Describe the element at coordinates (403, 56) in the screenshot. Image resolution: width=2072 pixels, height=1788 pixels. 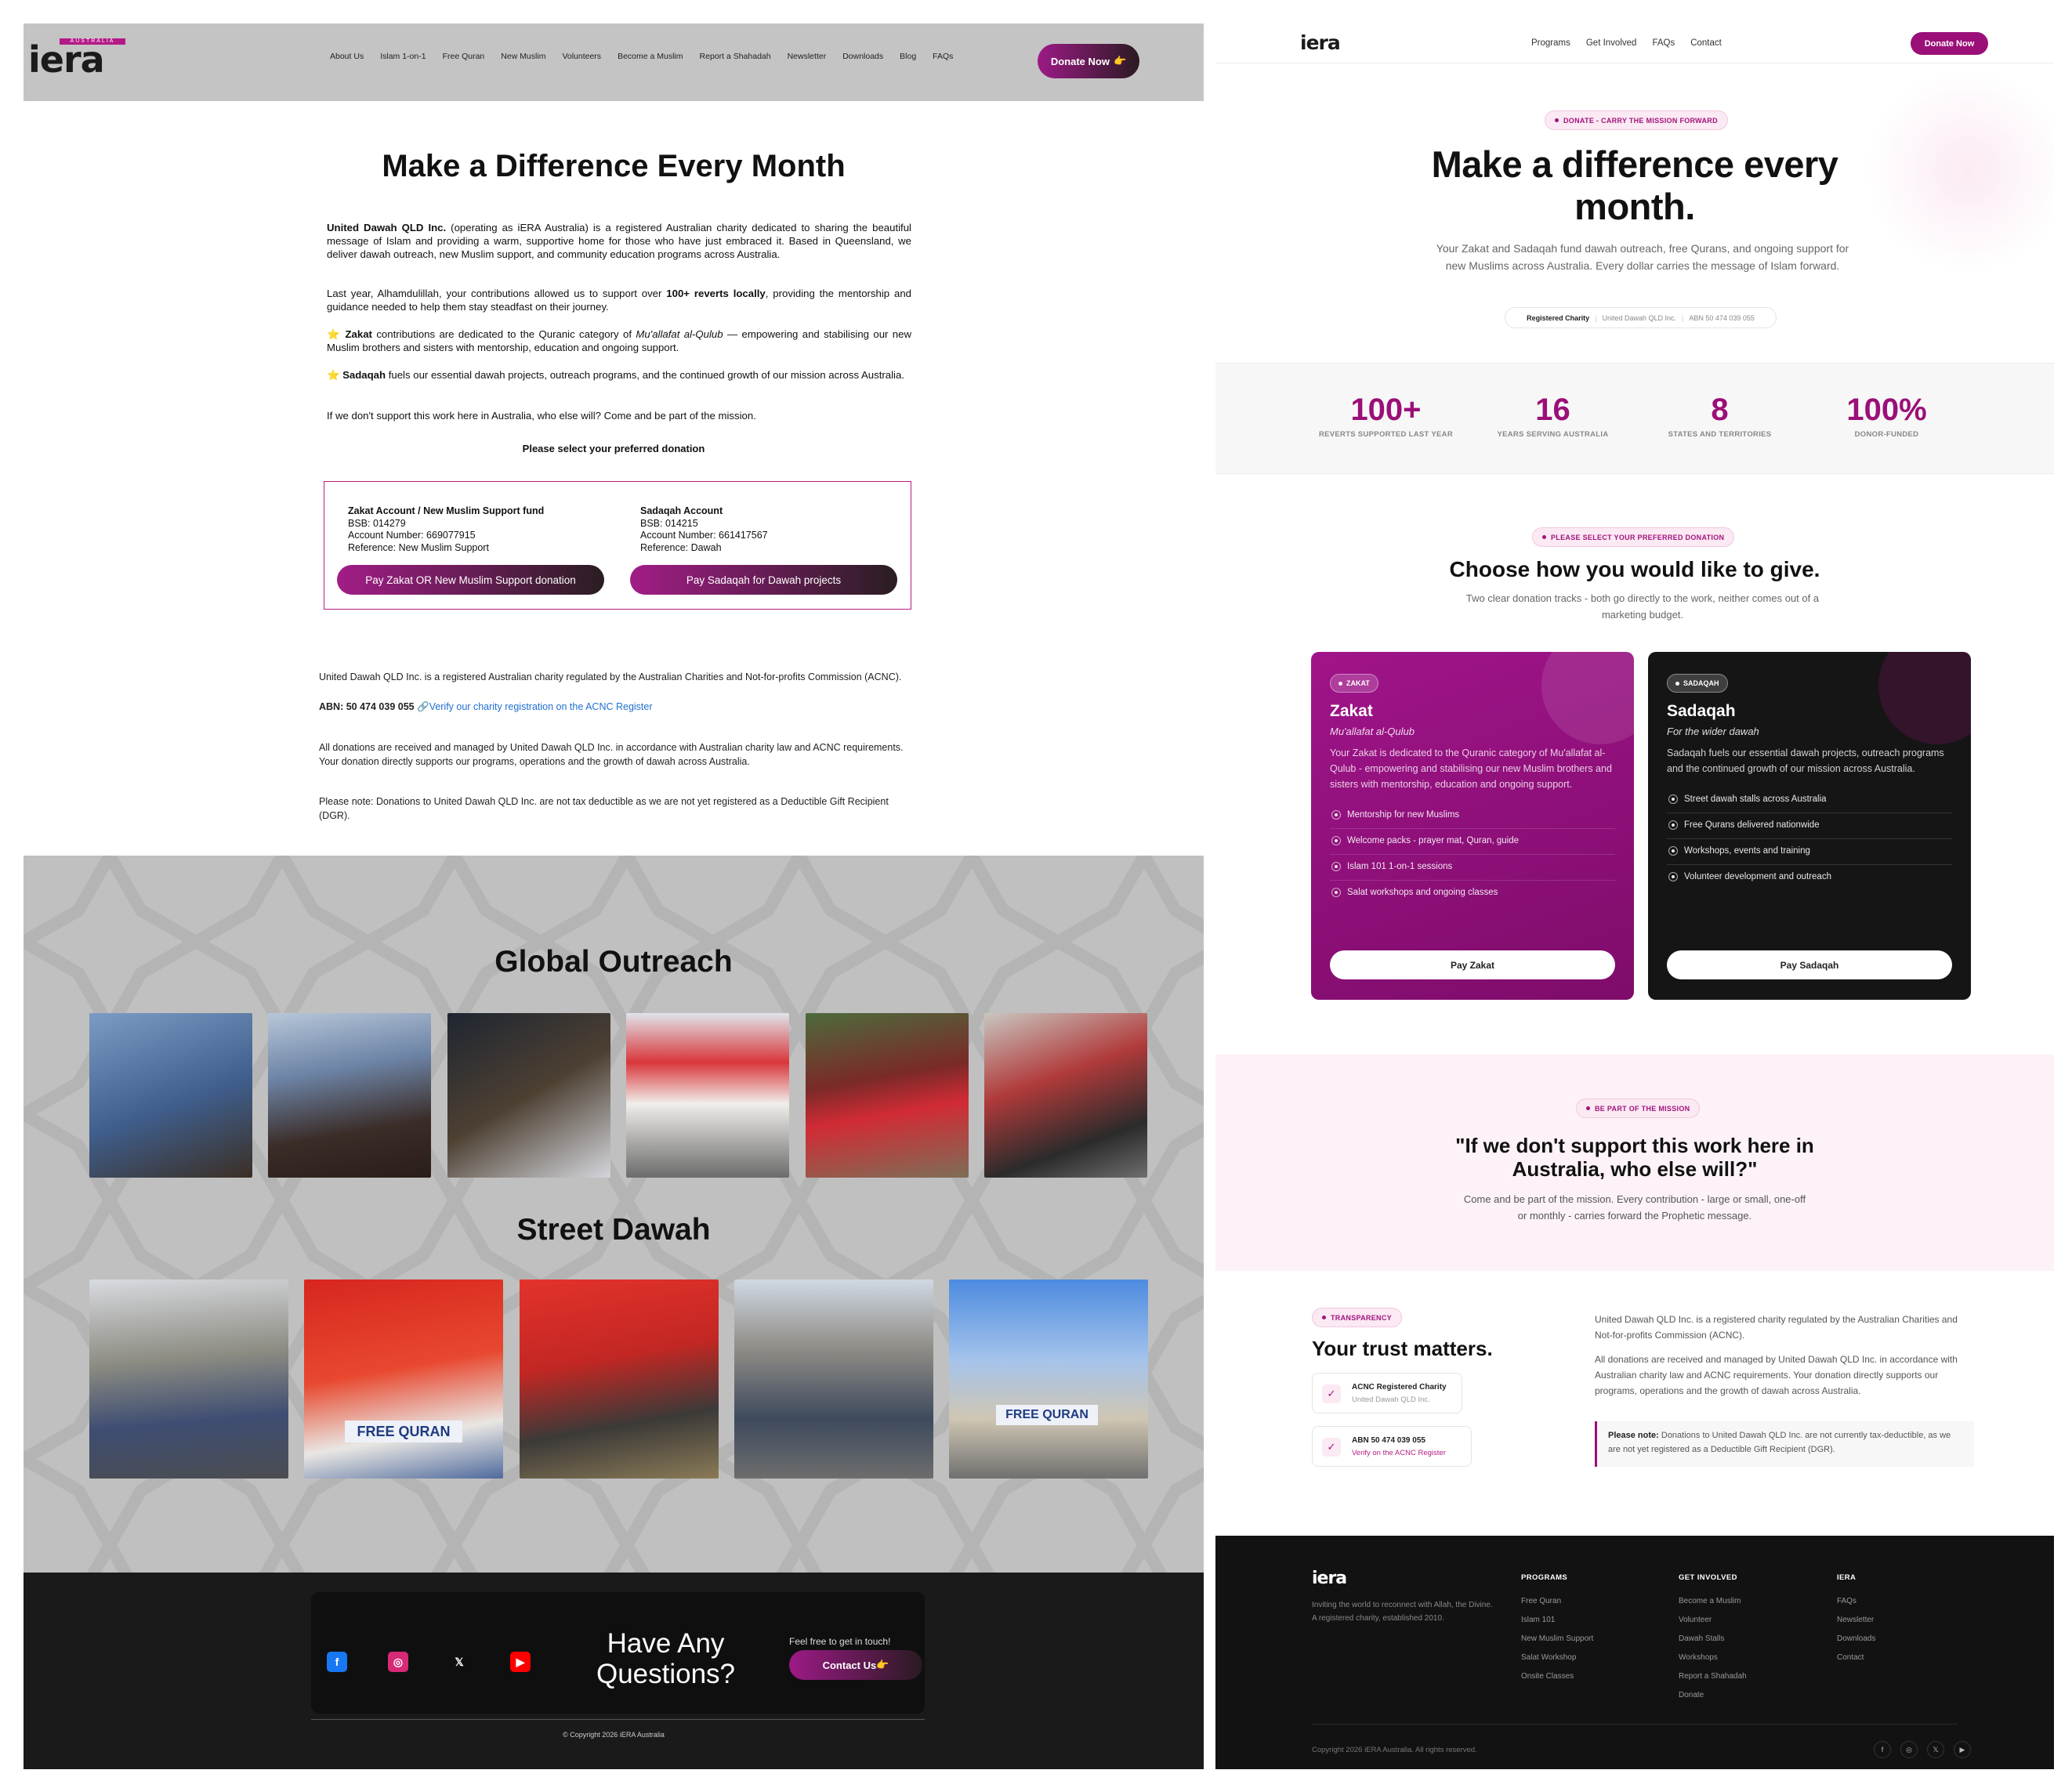
I see `menu-item: Islam 1-on-1` at that location.